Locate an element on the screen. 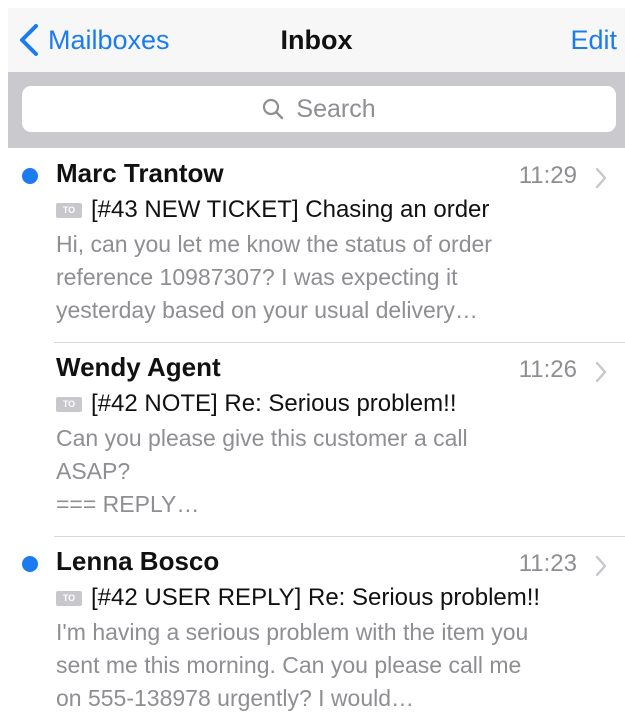 This screenshot has width=625, height=724. message-time: 11:26 is located at coordinates (547, 369).